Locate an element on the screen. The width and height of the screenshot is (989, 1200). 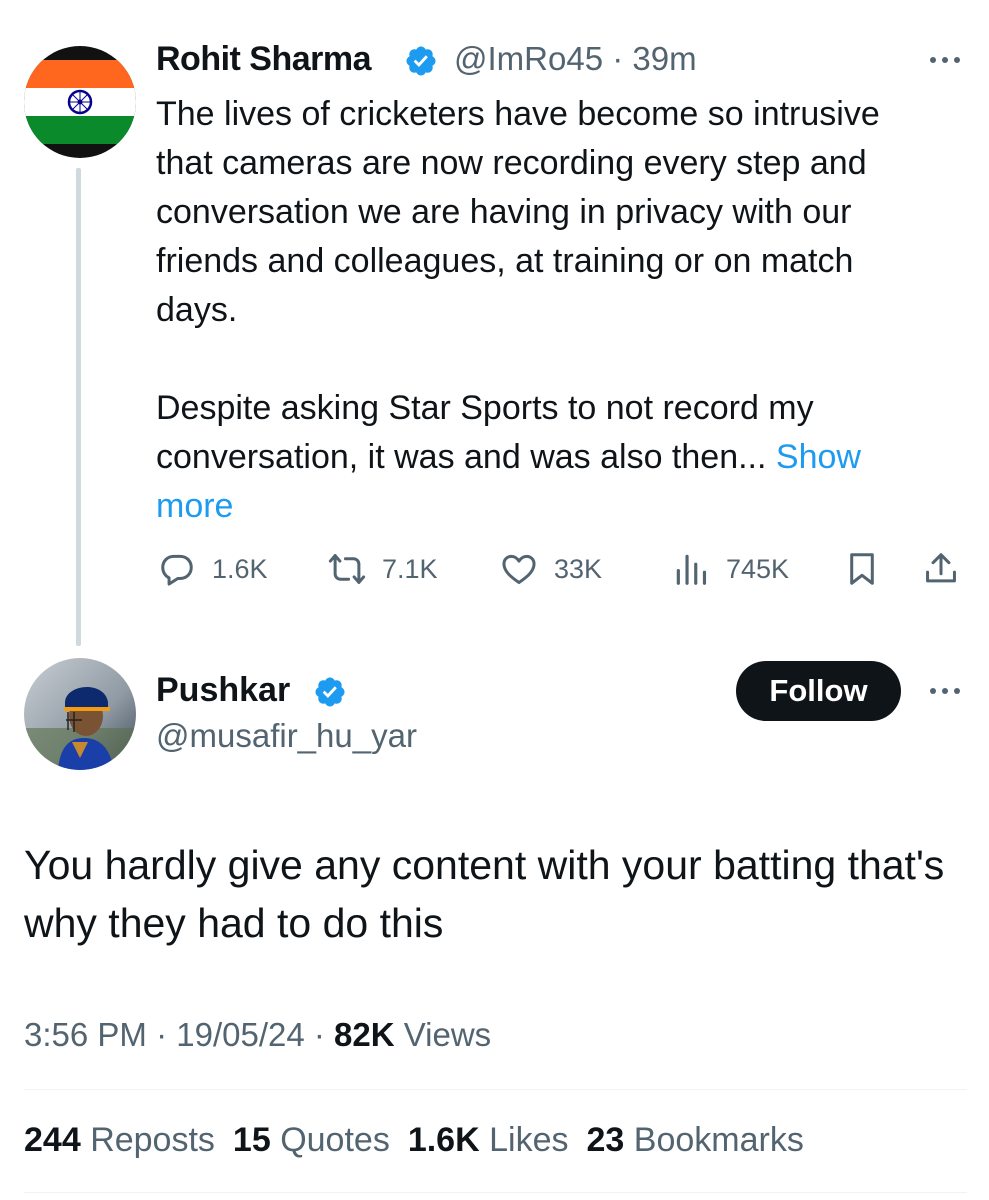
share-icon is located at coordinates (941, 568).